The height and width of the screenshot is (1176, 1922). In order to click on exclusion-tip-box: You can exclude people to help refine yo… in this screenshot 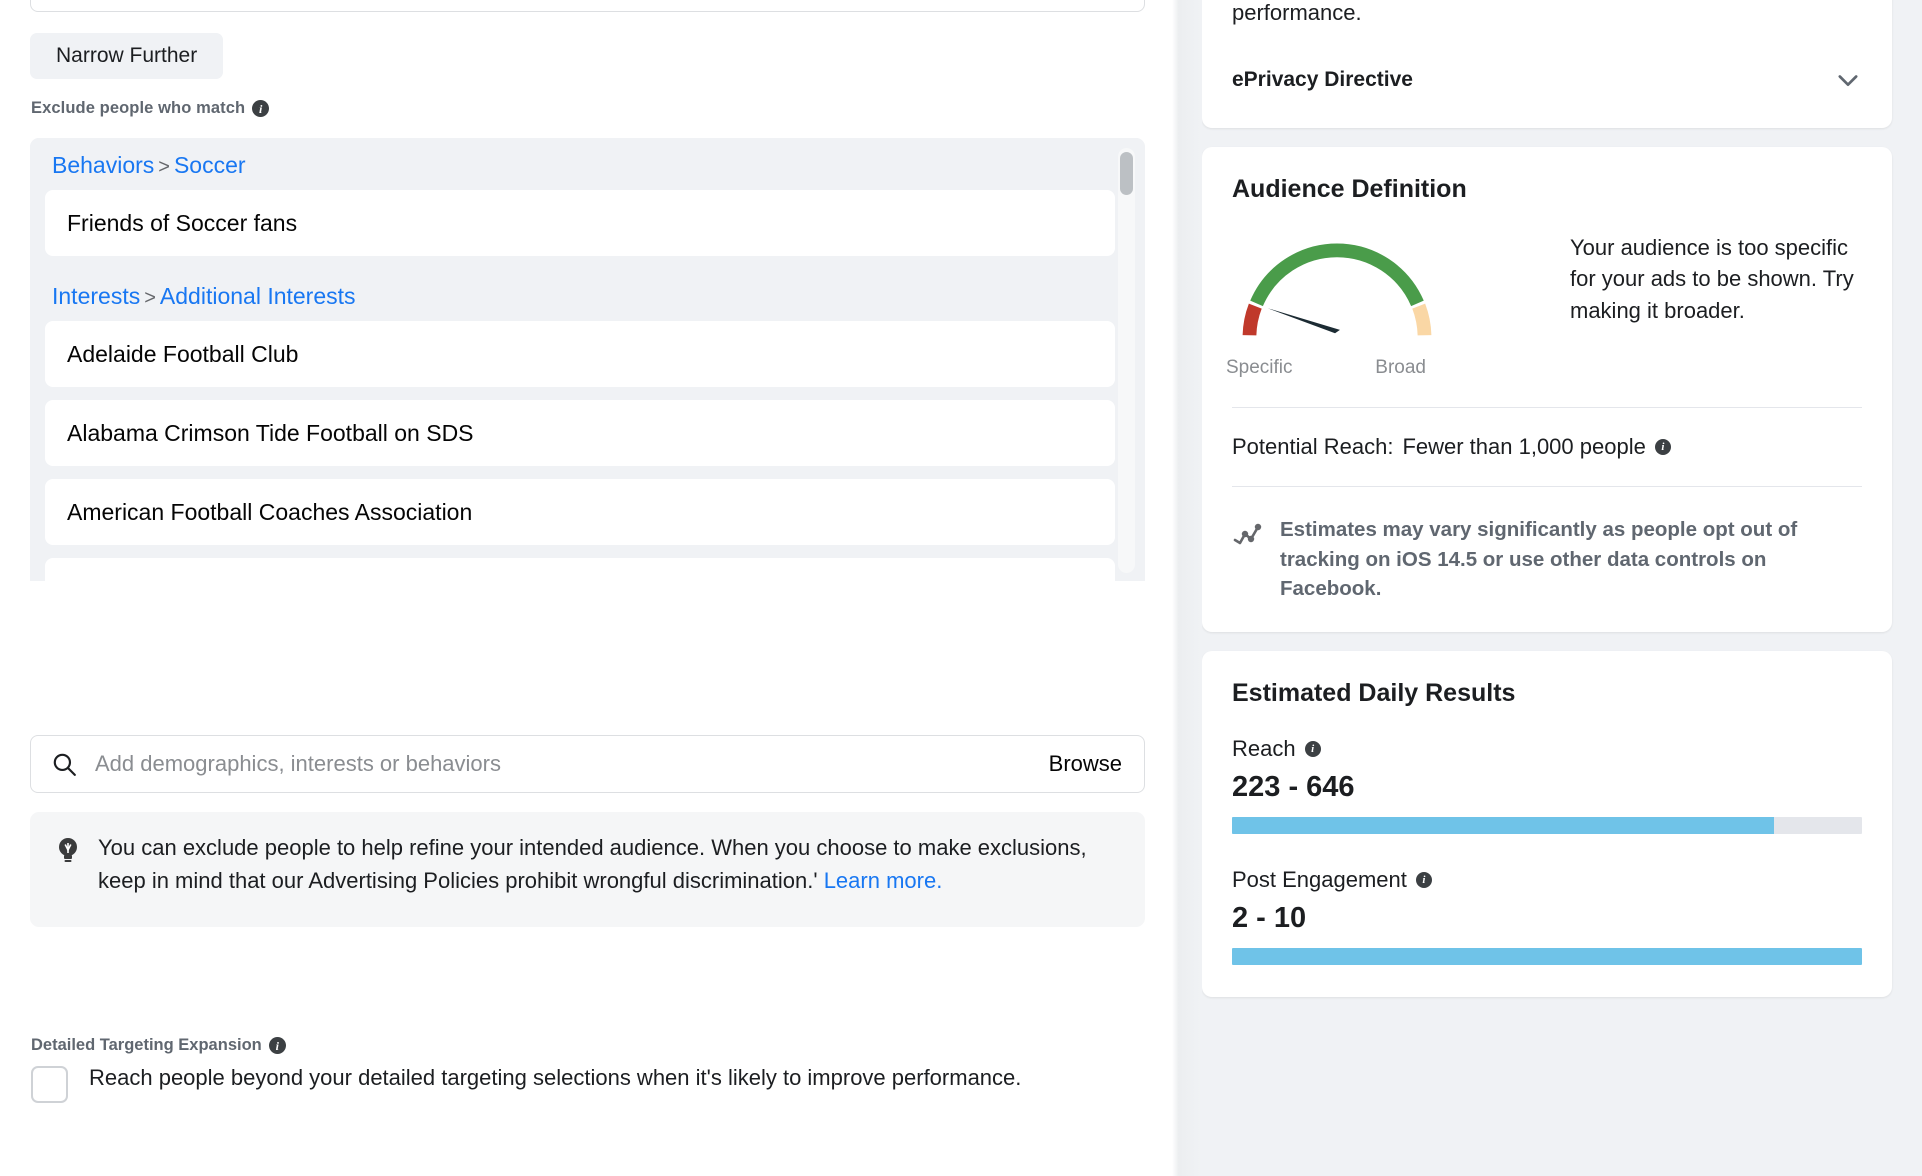, I will do `click(587, 869)`.